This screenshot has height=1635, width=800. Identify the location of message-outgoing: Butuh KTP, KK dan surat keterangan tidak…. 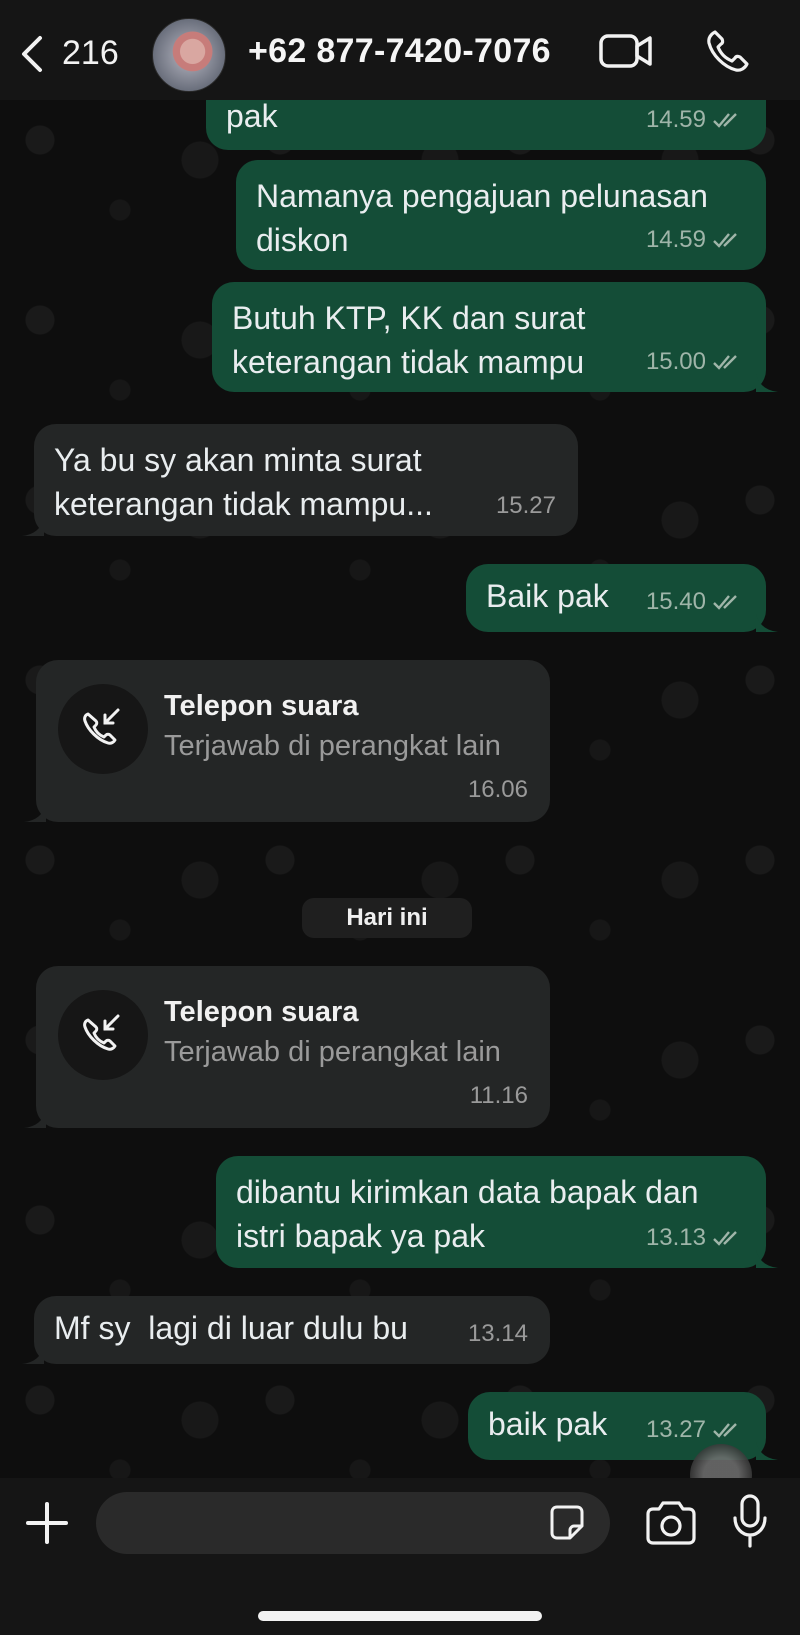
(495, 337).